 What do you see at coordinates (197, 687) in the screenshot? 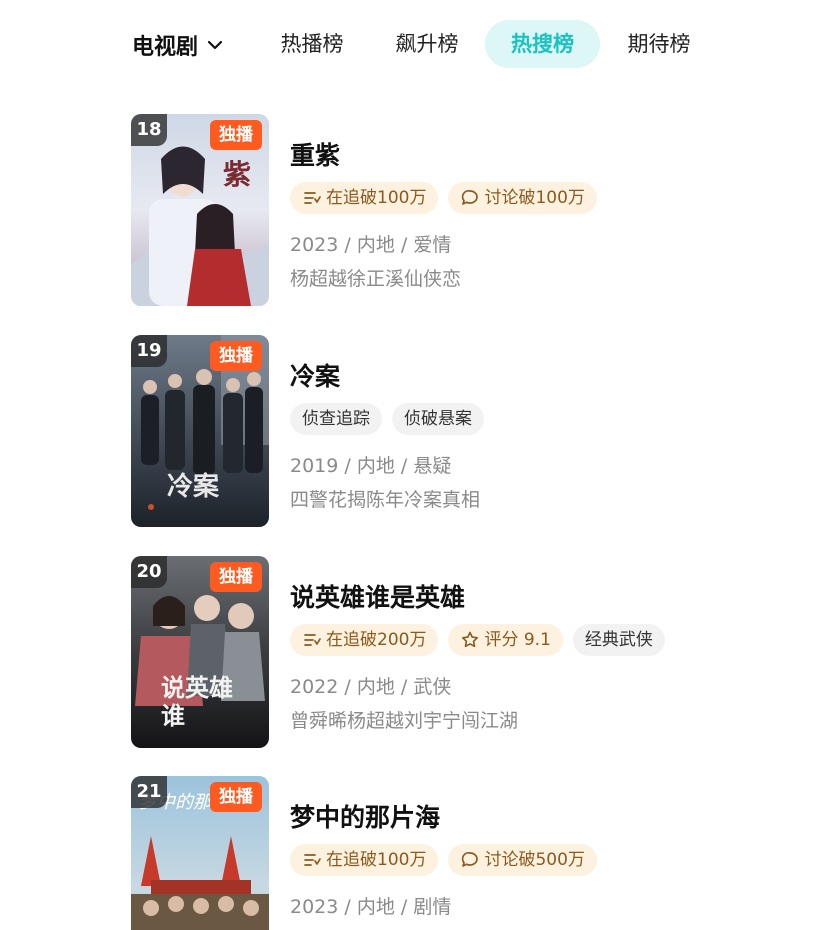
I see `svg-text: 说英雄` at bounding box center [197, 687].